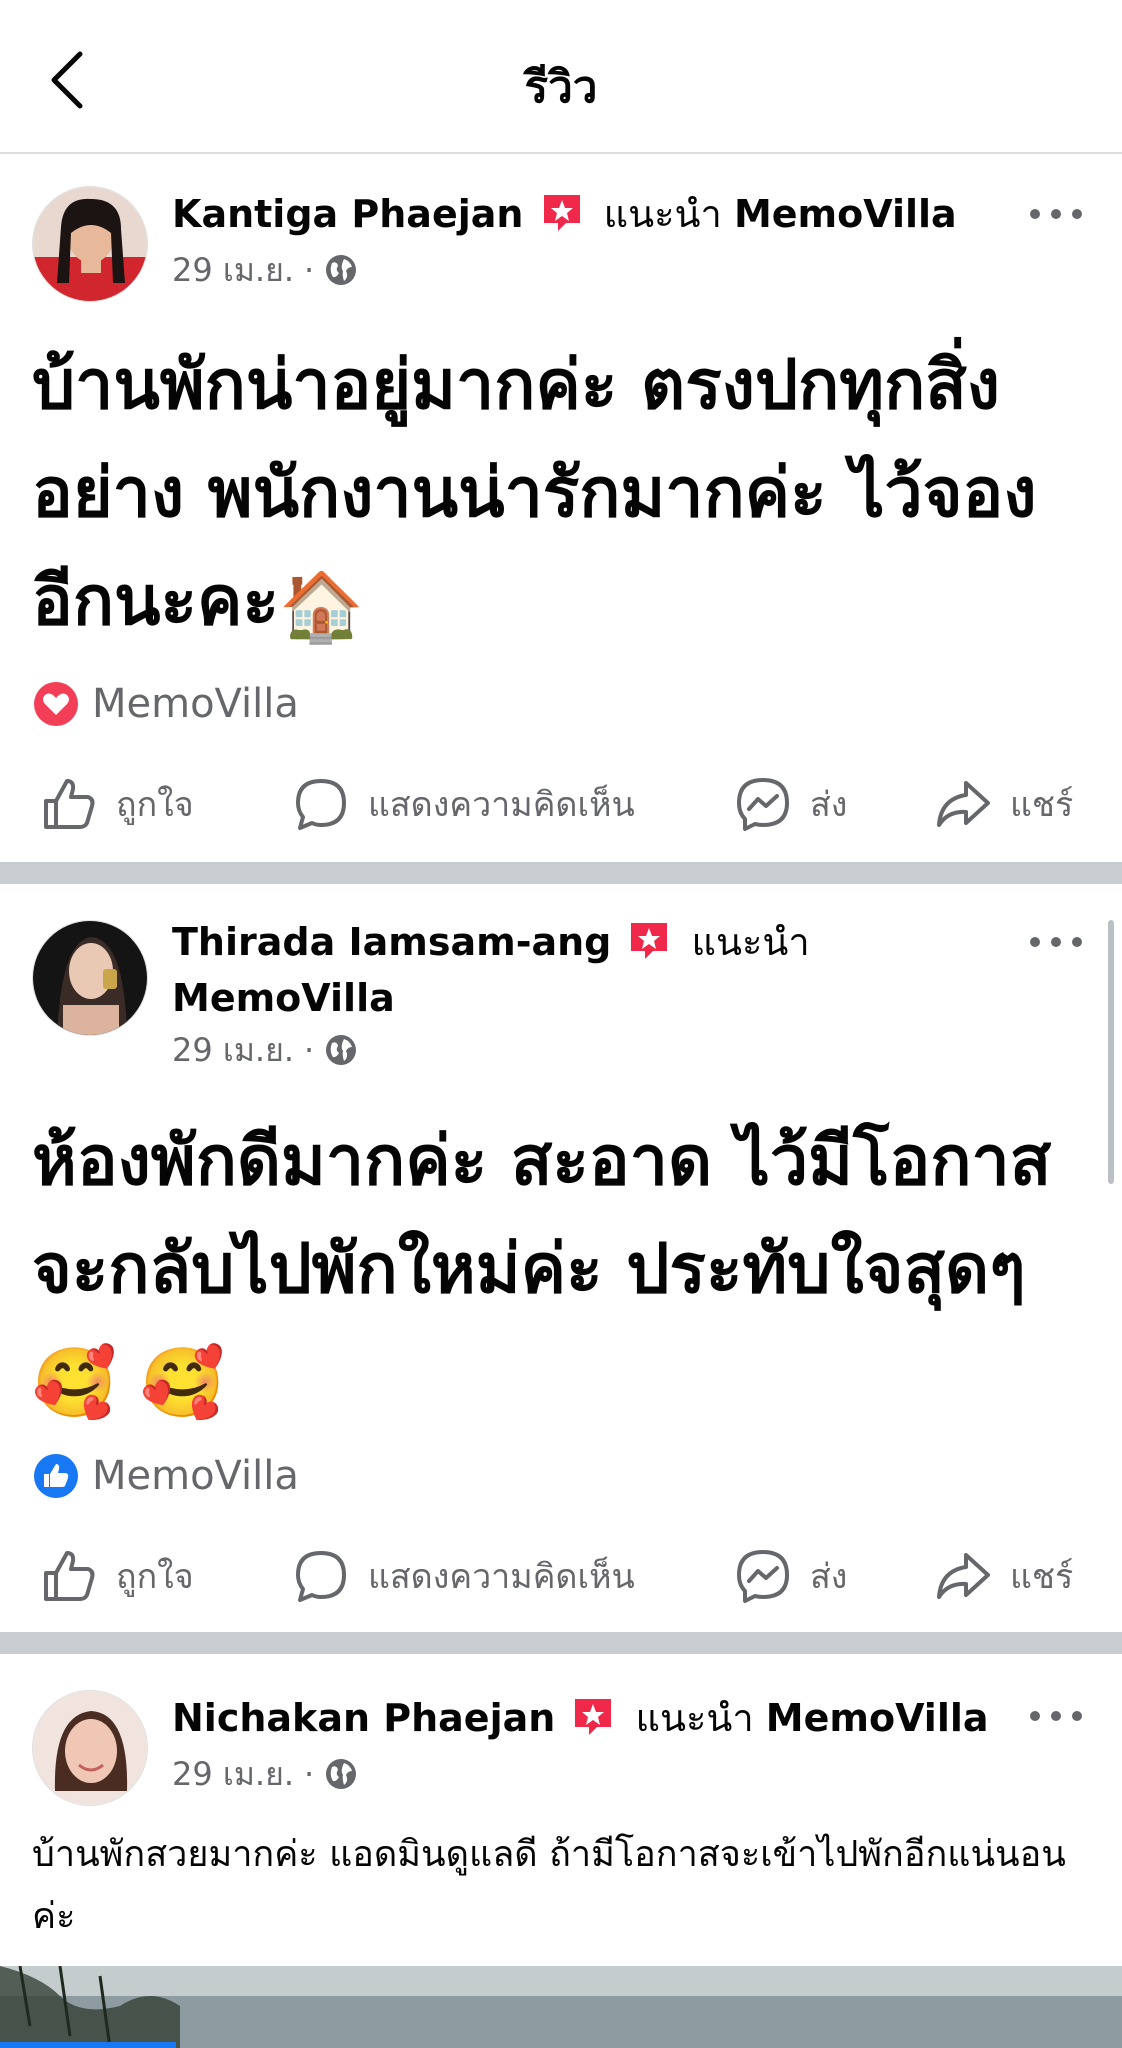 Image resolution: width=1122 pixels, height=2048 pixels. What do you see at coordinates (321, 607) in the screenshot?
I see `house-emoji-icon: 🏠` at bounding box center [321, 607].